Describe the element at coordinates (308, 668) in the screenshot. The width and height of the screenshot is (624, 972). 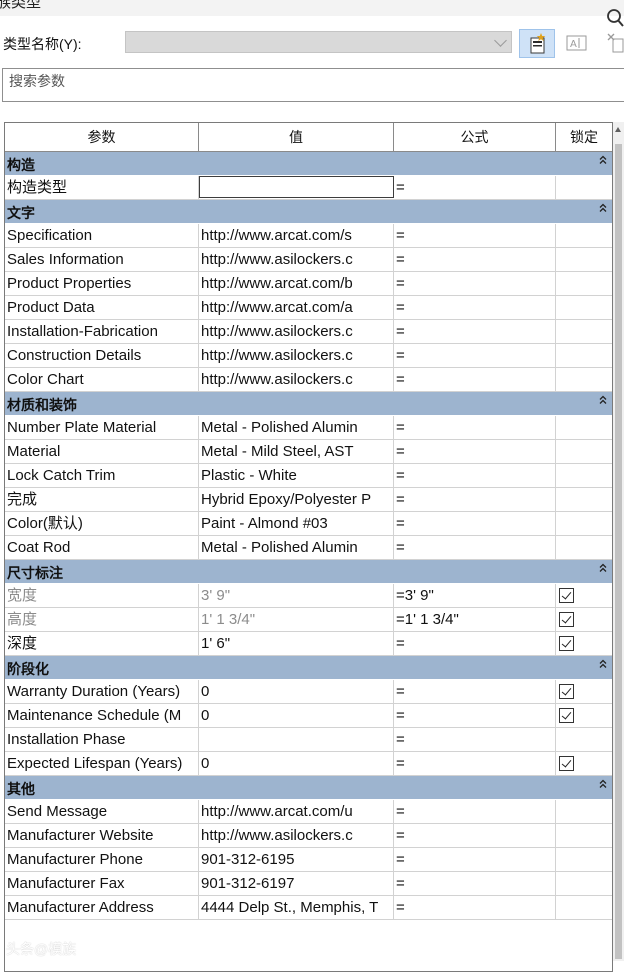
I see `group-header: 阶段化` at that location.